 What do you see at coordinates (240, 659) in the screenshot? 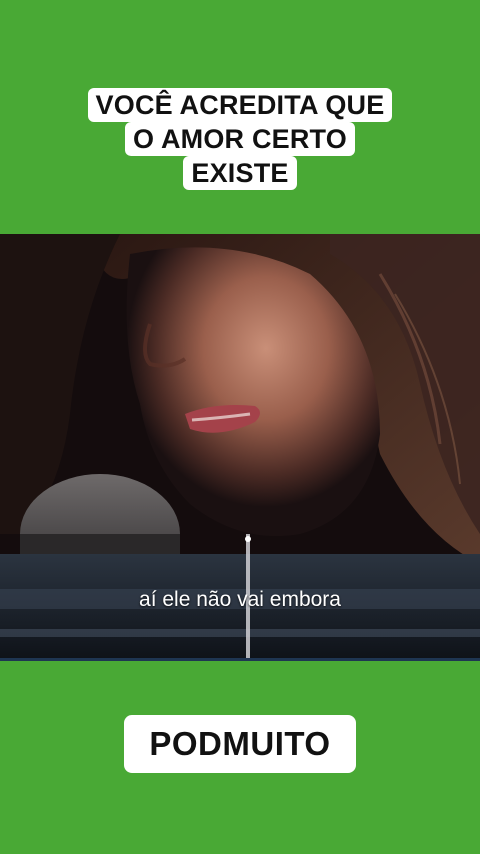
I see `video-bottom-border` at bounding box center [240, 659].